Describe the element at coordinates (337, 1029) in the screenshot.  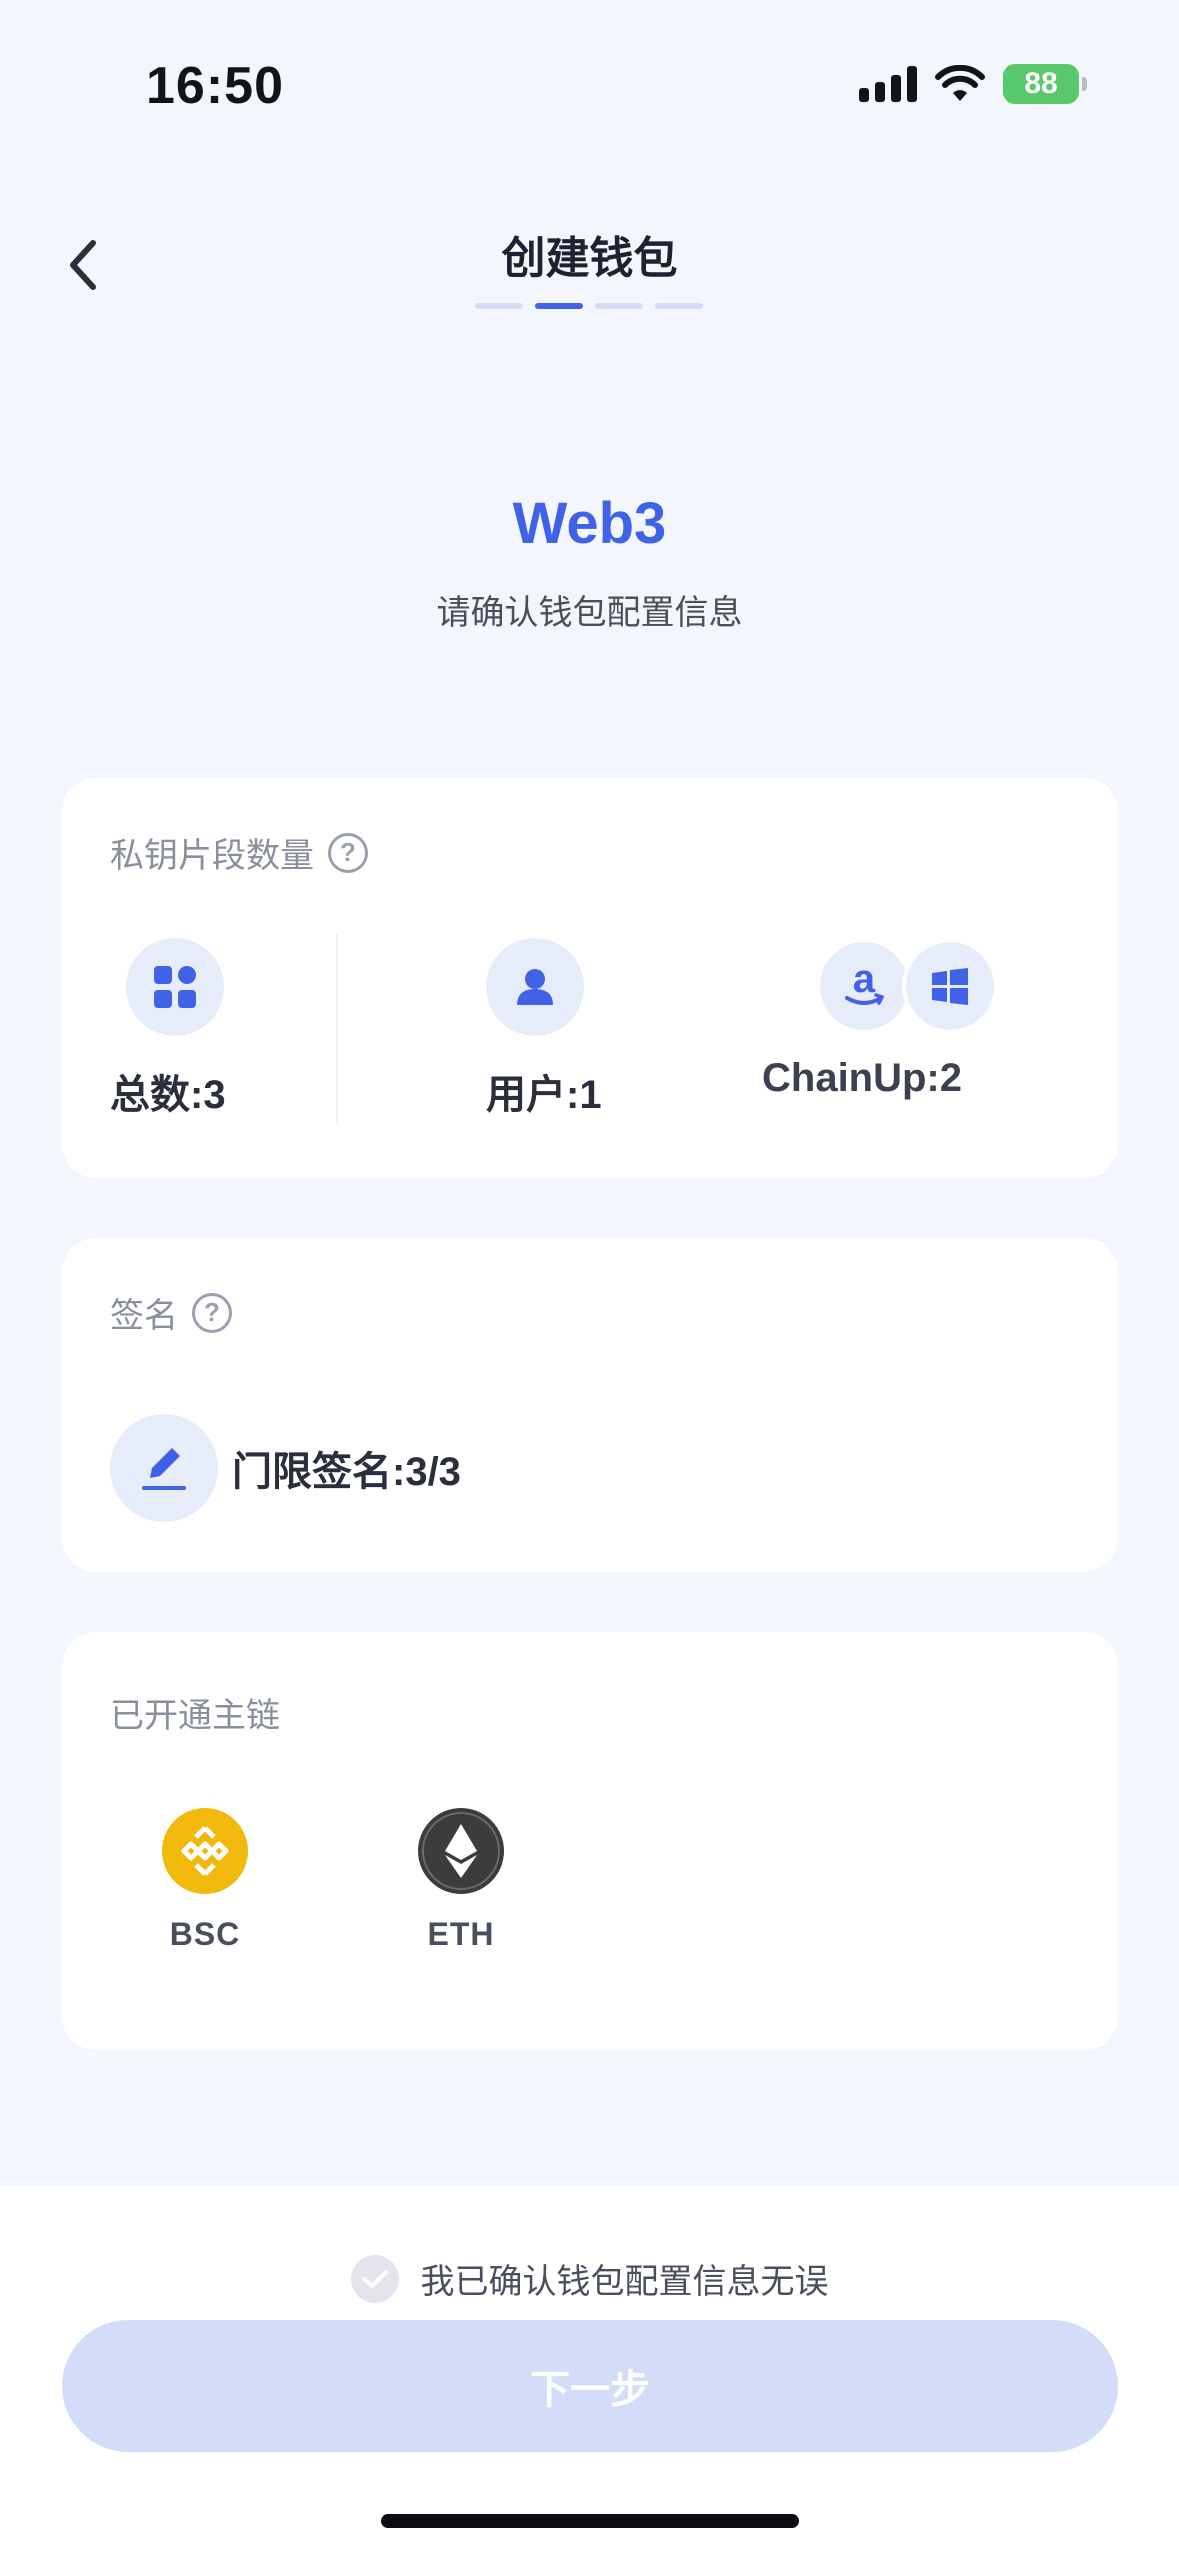
I see `divider` at that location.